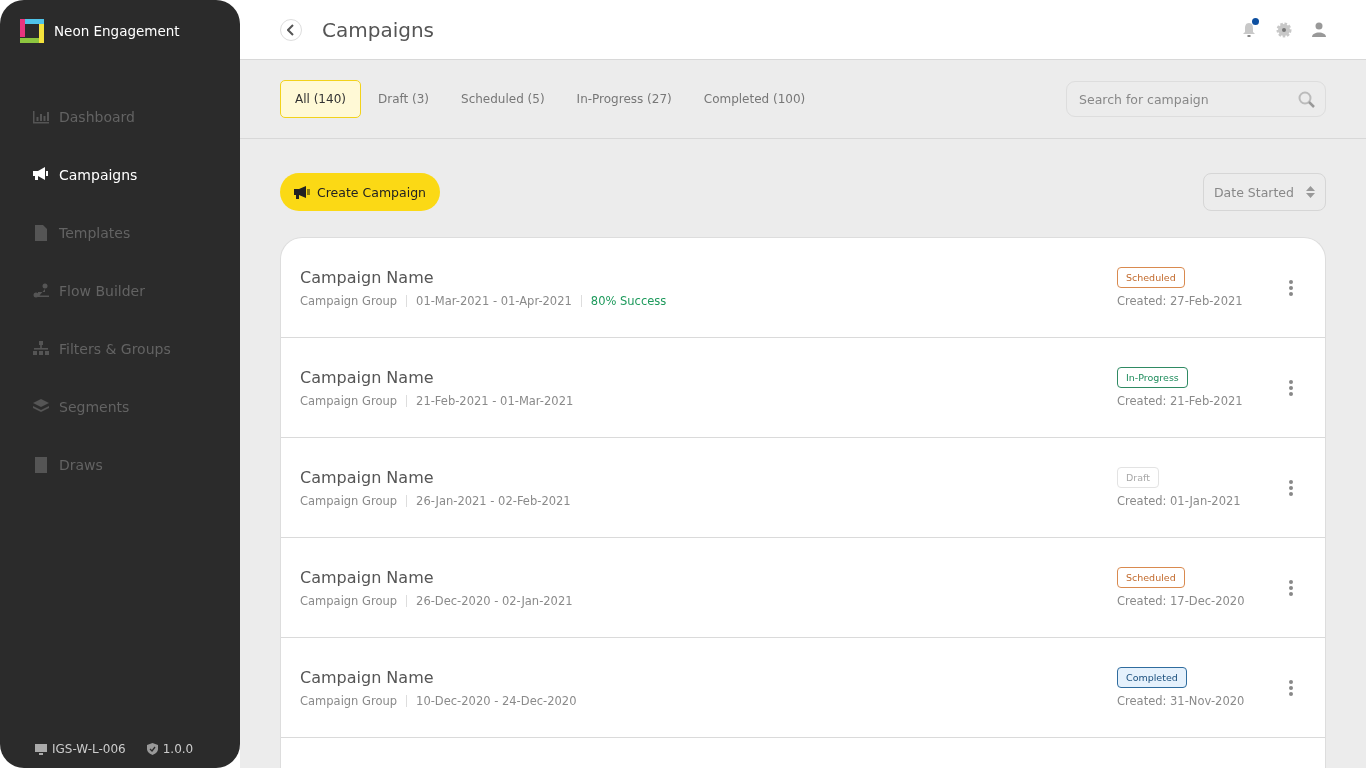  I want to click on created-date: Created: 01-Jan-2021, so click(1179, 501).